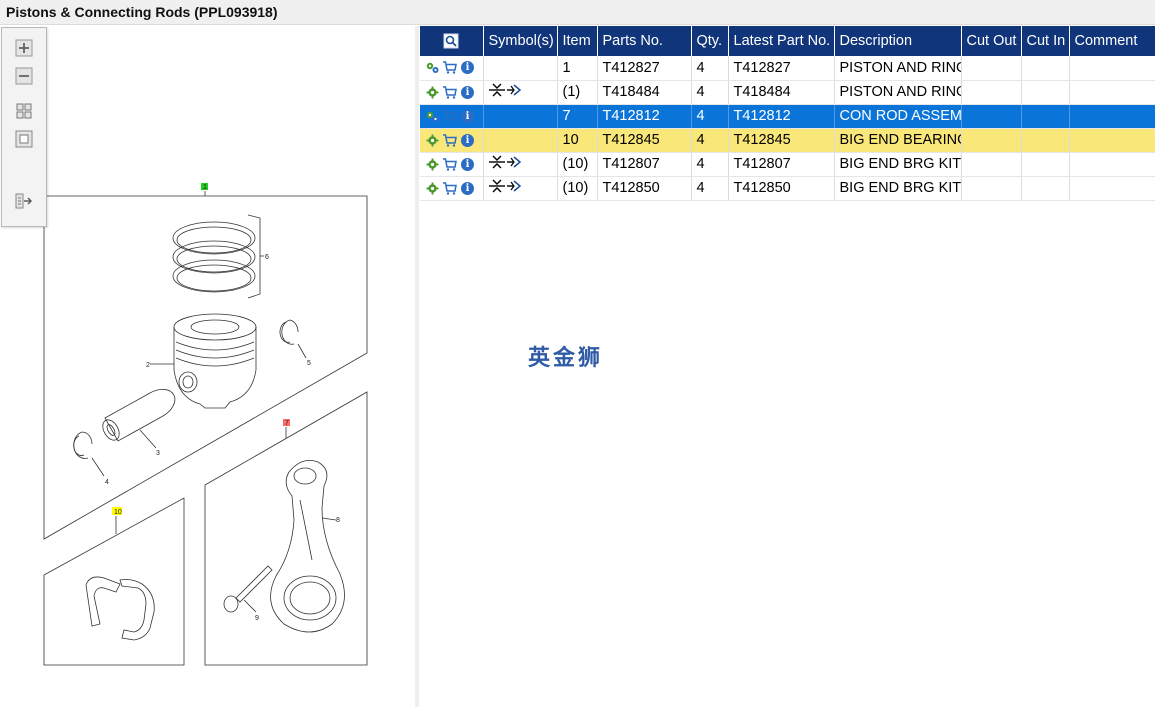 Image resolution: width=1155 pixels, height=707 pixels. Describe the element at coordinates (781, 92) in the screenshot. I see `cell-latest-part-no: T418484` at that location.